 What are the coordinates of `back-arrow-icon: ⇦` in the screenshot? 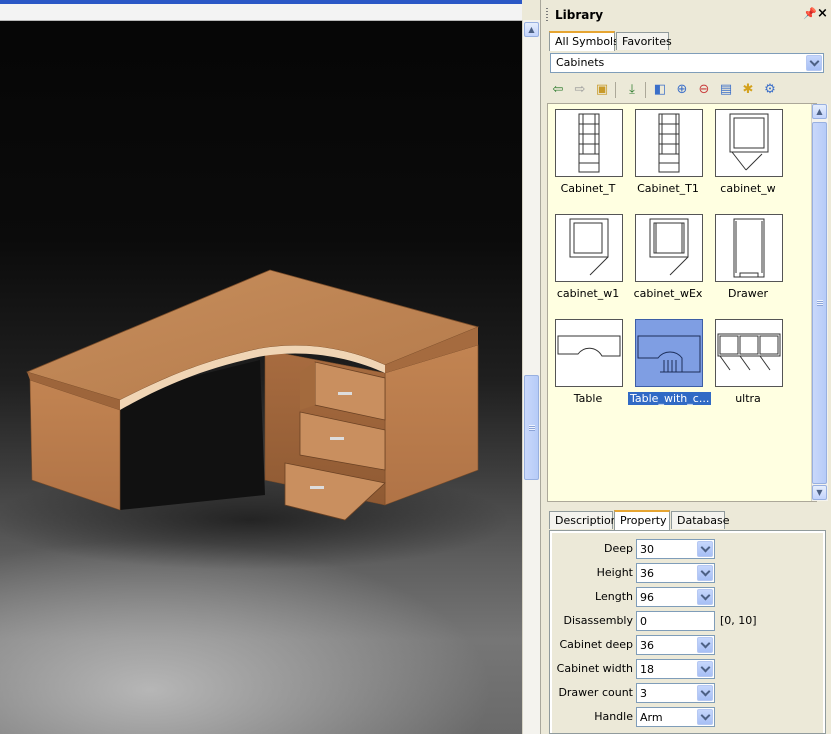 It's located at (558, 90).